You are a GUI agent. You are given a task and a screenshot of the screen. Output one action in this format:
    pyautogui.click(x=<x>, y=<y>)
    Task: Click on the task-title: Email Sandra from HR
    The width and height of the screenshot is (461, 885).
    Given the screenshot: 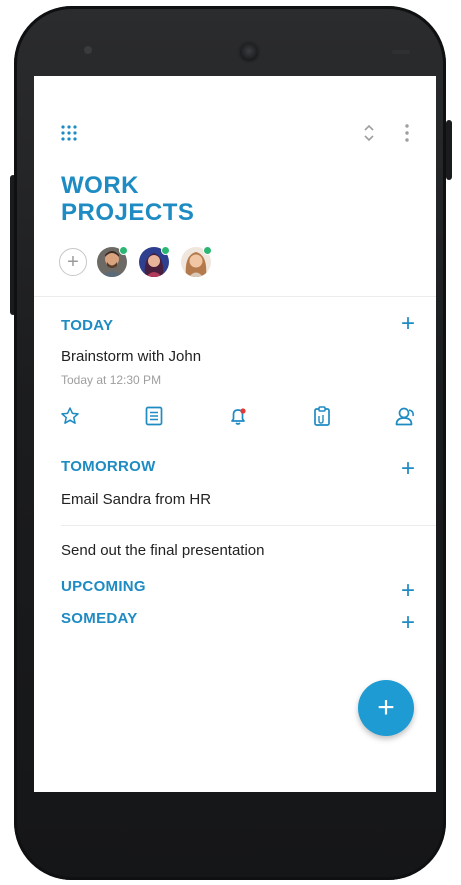 What is the action you would take?
    pyautogui.click(x=136, y=499)
    